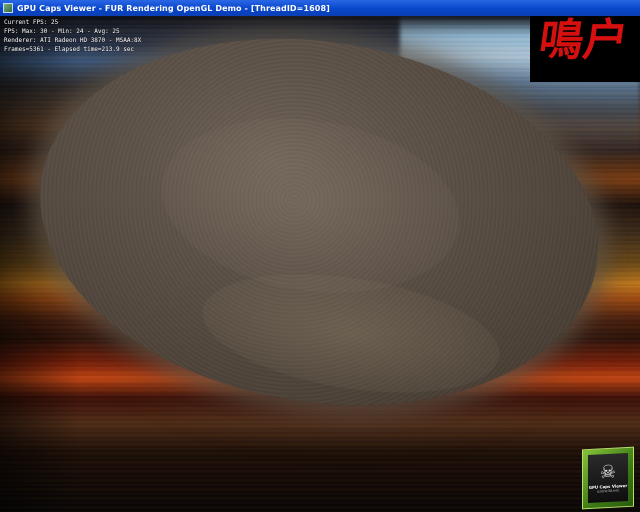  Describe the element at coordinates (608, 490) in the screenshot. I see `badge-subtitle: ozone3d.net` at that location.